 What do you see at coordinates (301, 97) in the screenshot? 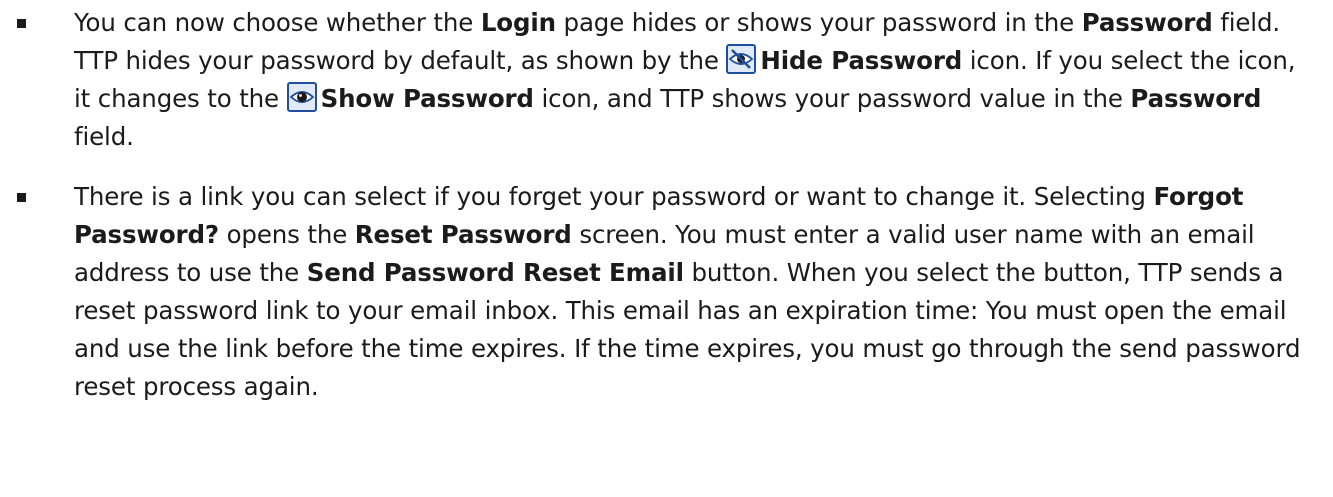
I see `eye-icon` at bounding box center [301, 97].